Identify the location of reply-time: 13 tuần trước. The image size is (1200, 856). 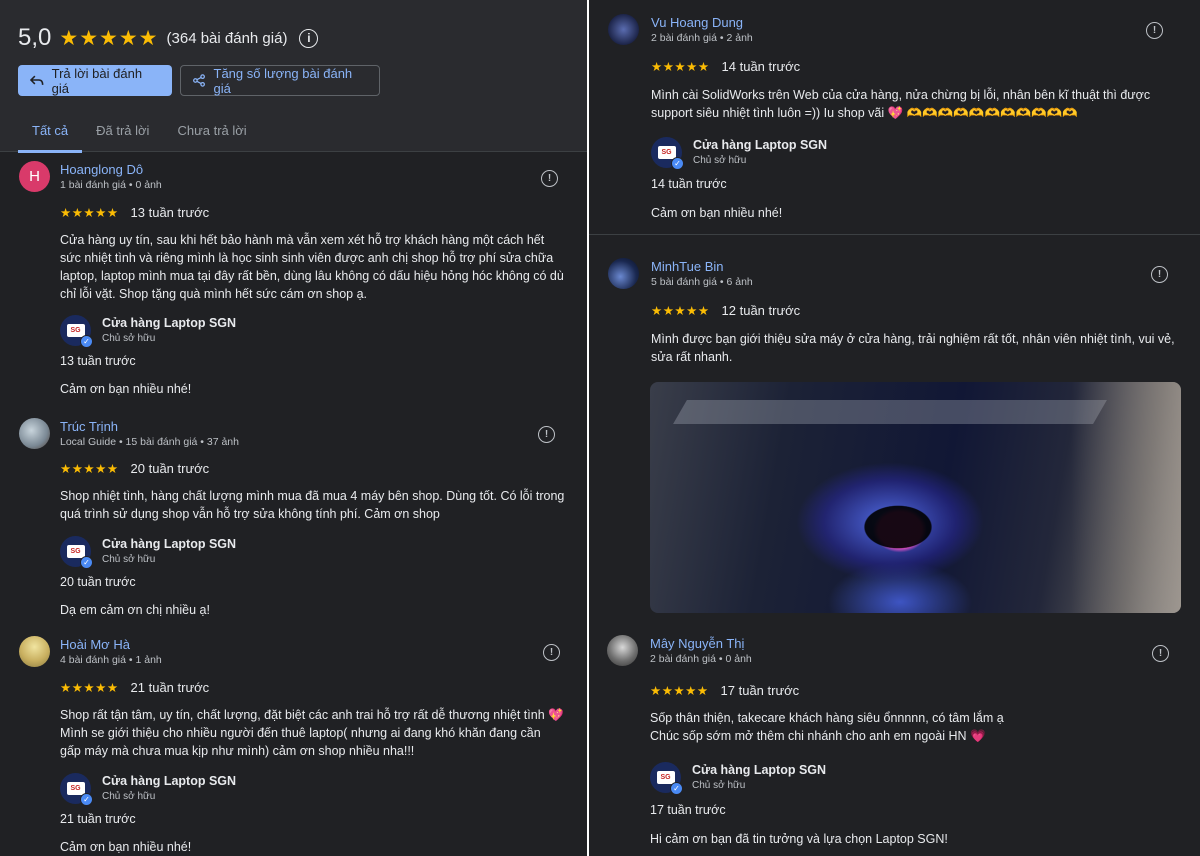
(98, 361).